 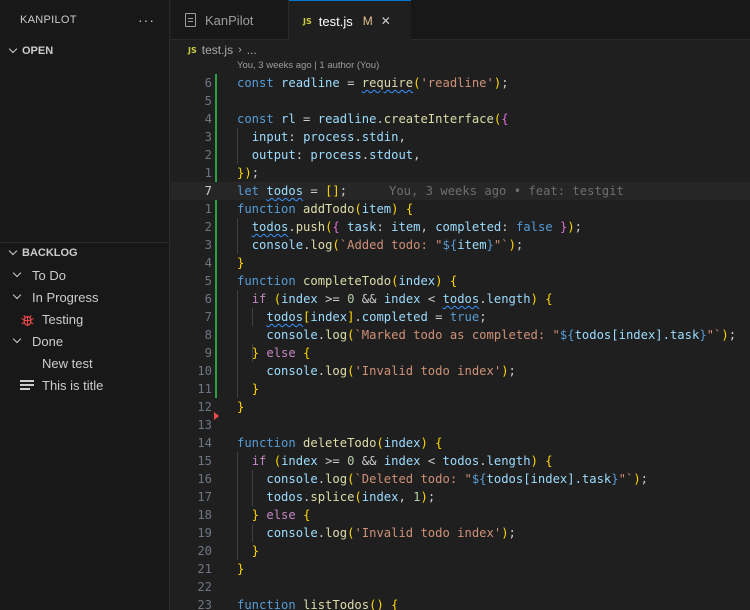 I want to click on tree-item-testing: Testing, so click(x=84, y=319).